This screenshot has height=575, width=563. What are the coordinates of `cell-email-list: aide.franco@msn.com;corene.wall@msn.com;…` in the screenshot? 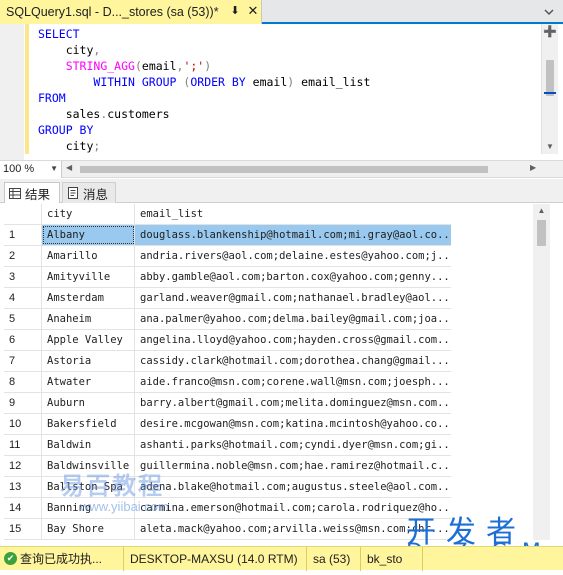 It's located at (293, 382).